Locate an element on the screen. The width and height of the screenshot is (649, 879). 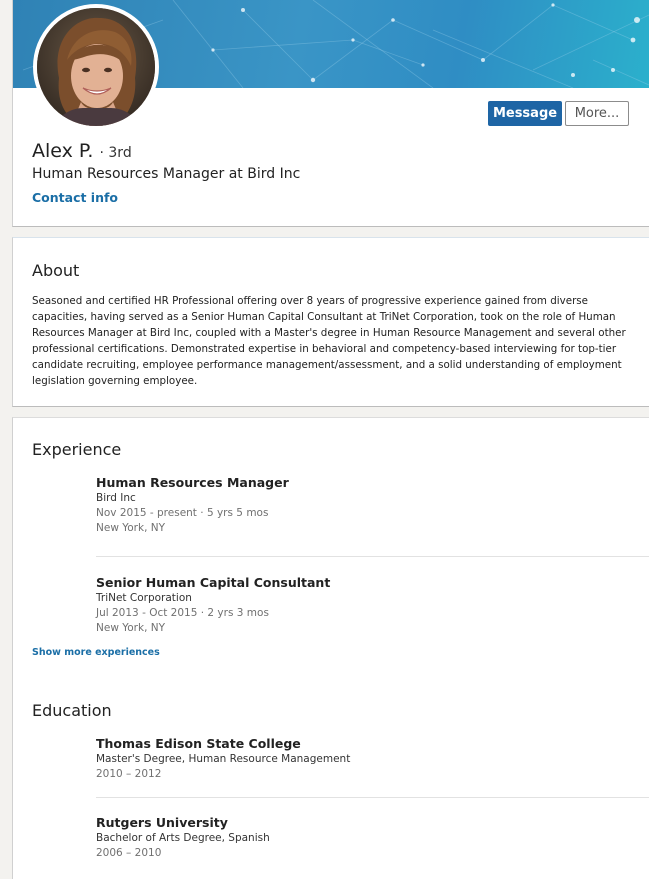
experience-company: TriNet Corporation is located at coordinates (144, 598).